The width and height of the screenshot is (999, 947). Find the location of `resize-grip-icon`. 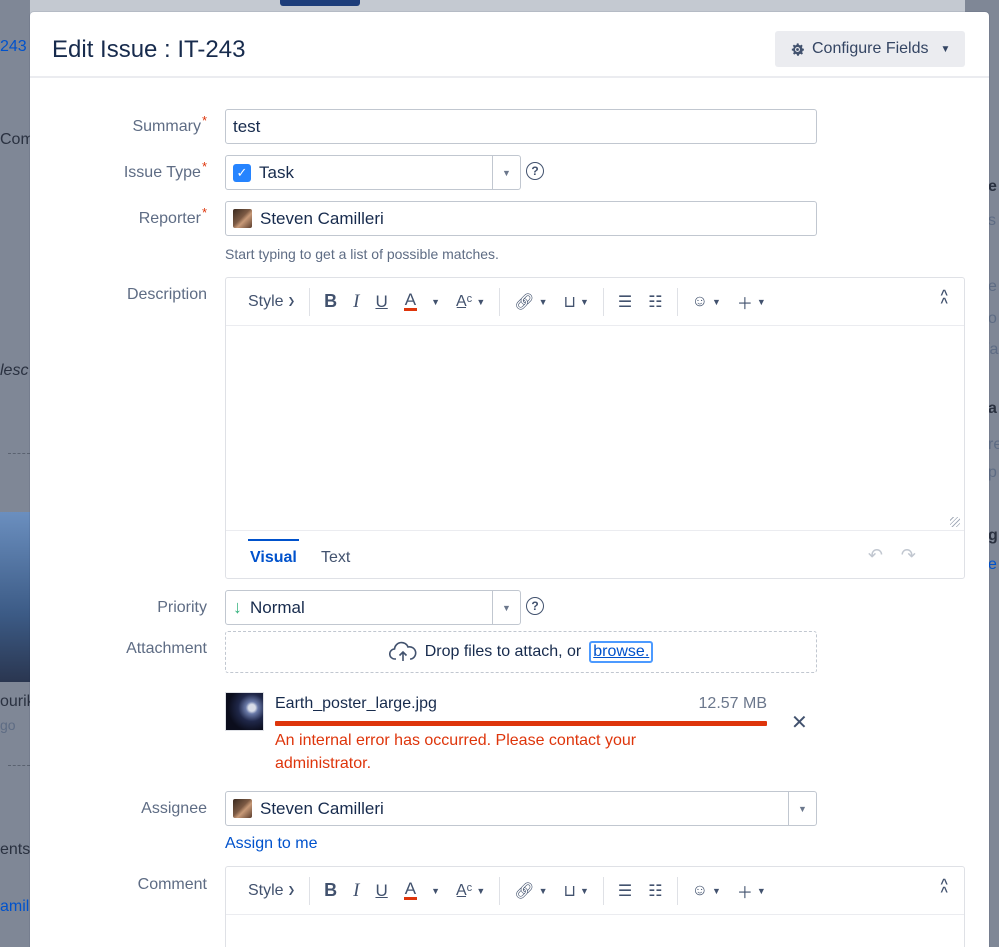

resize-grip-icon is located at coordinates (955, 522).